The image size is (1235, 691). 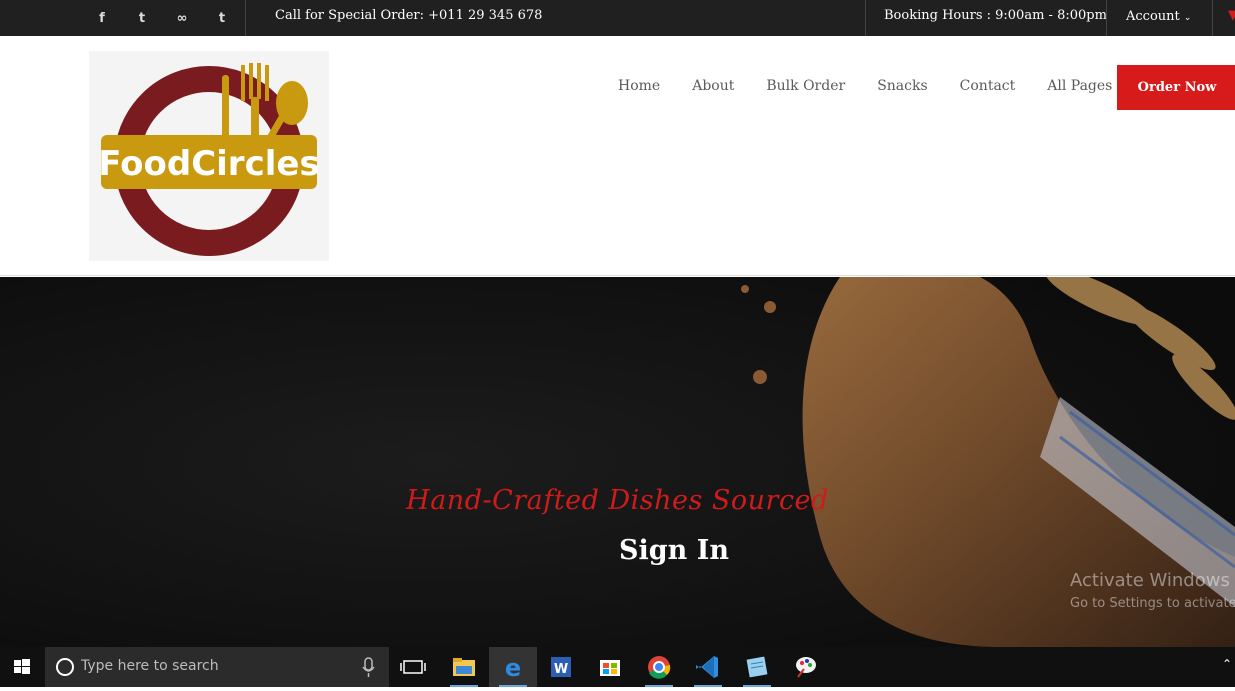 I want to click on social-links: f t ∞ t, so click(x=162, y=18).